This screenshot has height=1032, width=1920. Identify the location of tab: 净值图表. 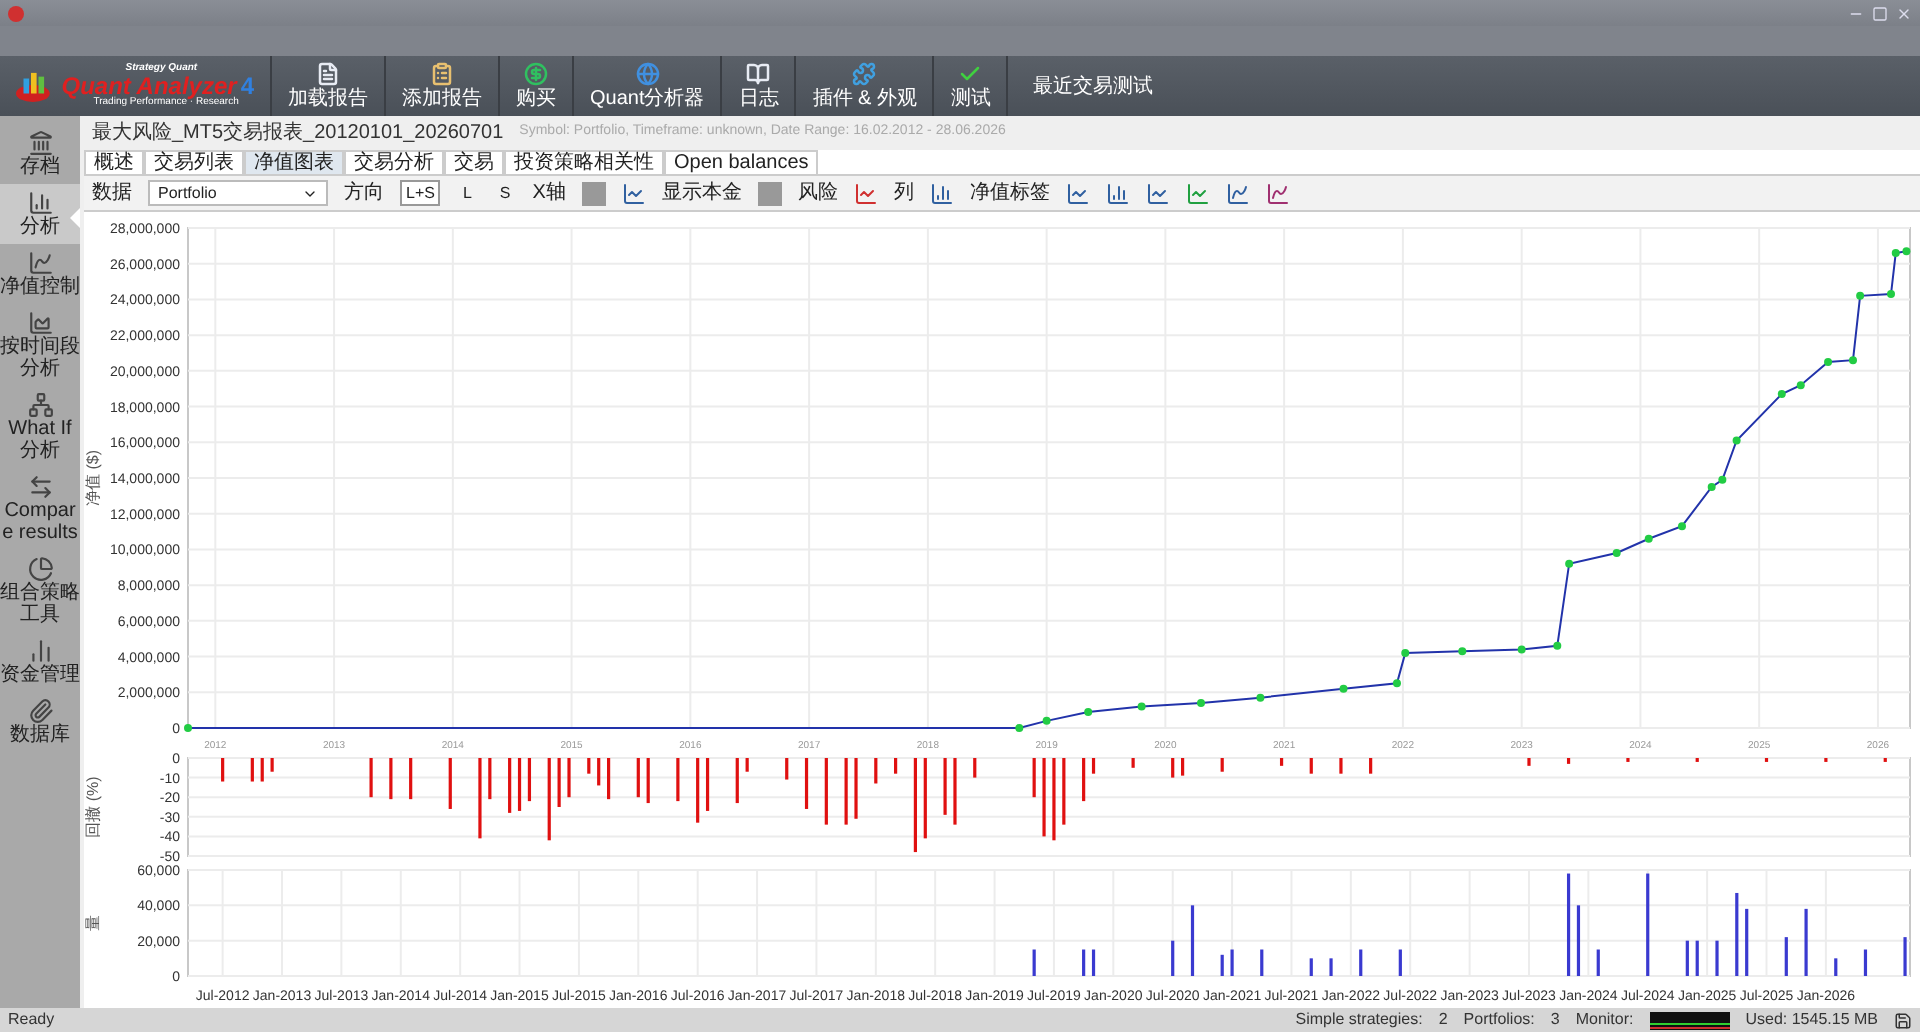
(294, 162).